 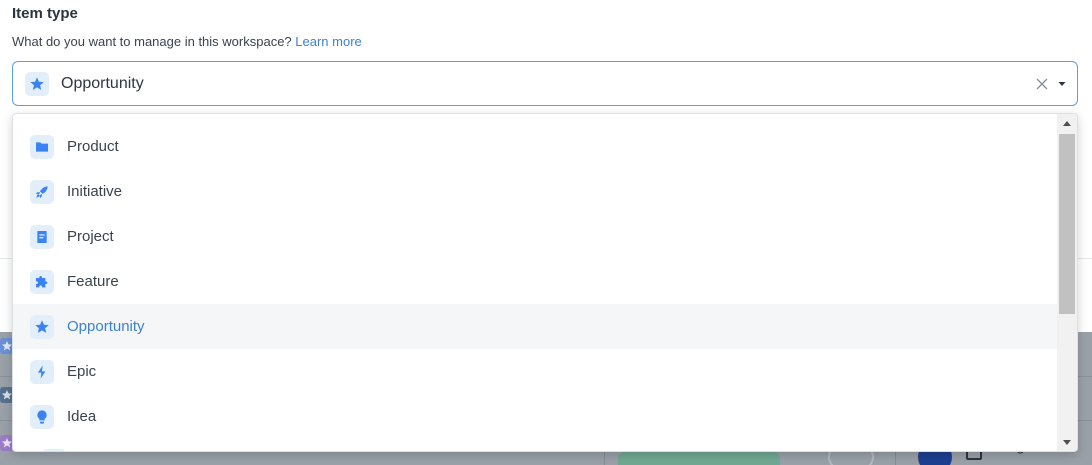 I want to click on option-feature: Feature, so click(x=535, y=281).